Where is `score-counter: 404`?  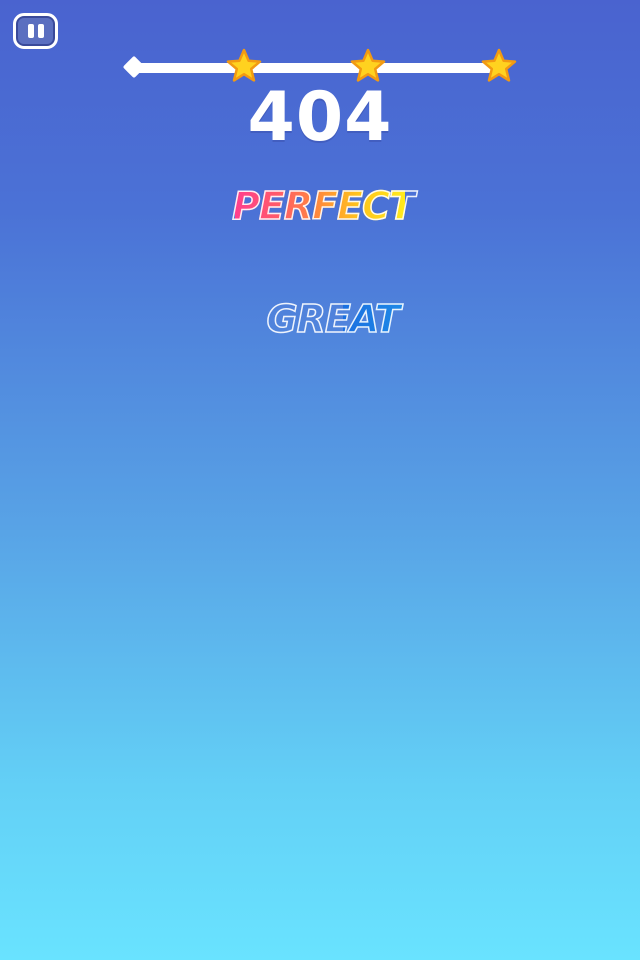
score-counter: 404 is located at coordinates (320, 117).